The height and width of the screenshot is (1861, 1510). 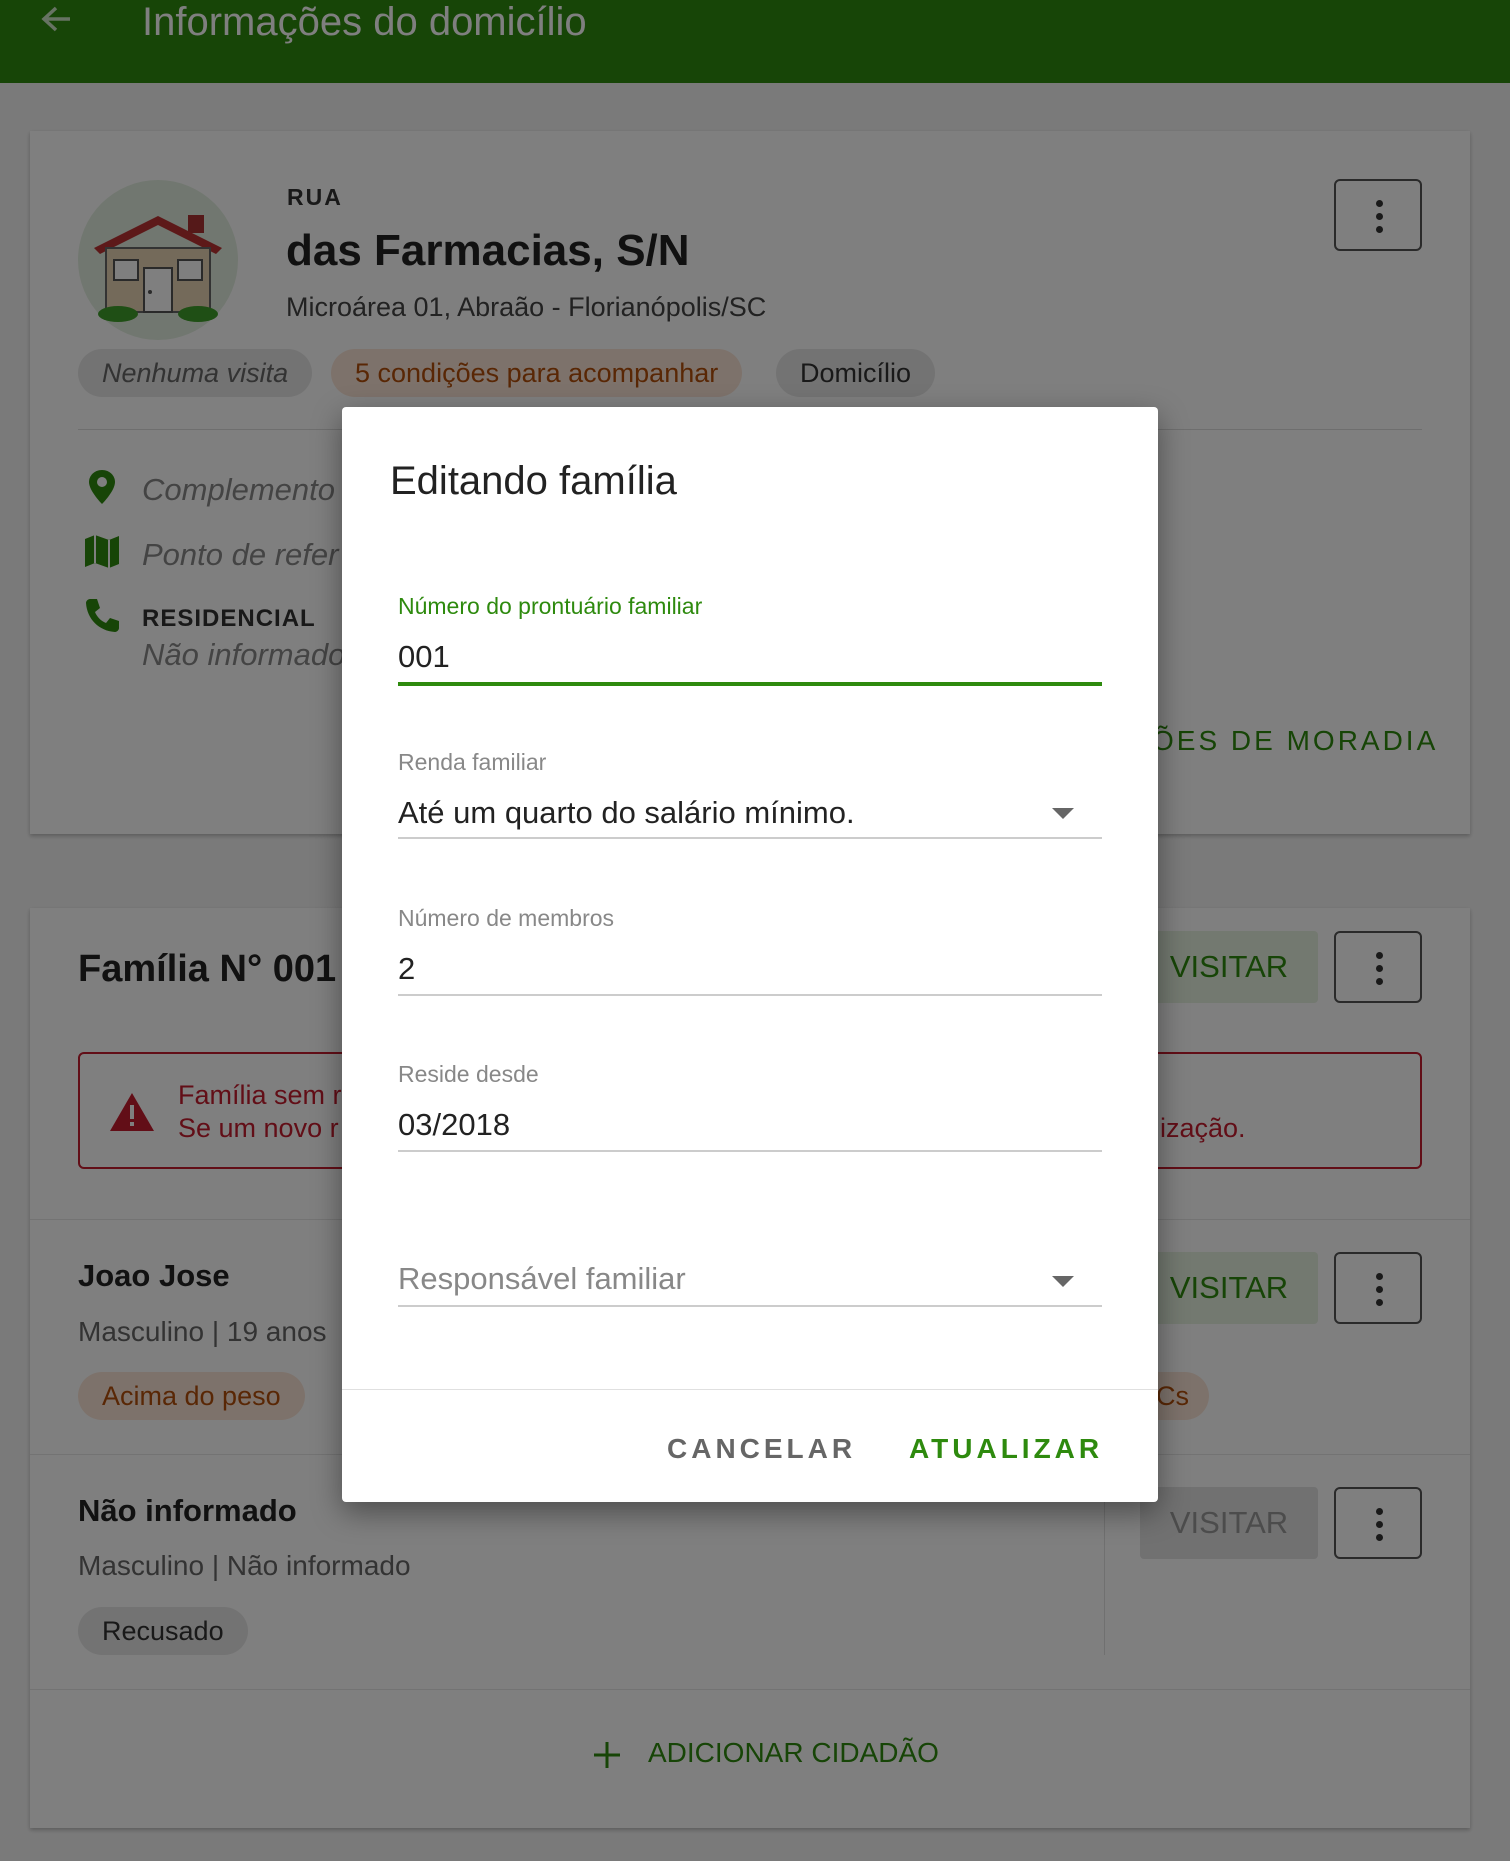 I want to click on prontuario-label: Número do prontuário familiar, so click(x=550, y=606).